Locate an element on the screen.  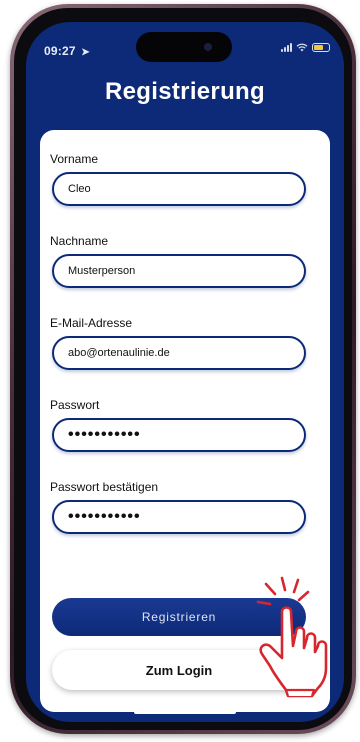
location-arrow-icon: ➤ is located at coordinates (85, 52).